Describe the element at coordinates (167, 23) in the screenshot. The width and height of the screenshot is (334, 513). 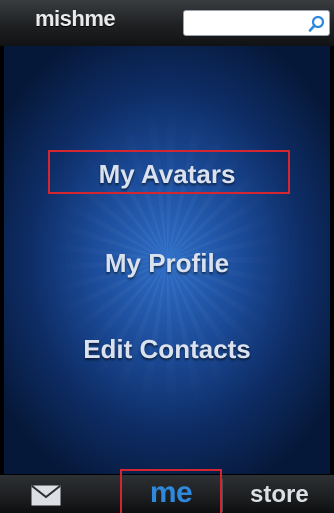
I see `top-header: mishme` at that location.